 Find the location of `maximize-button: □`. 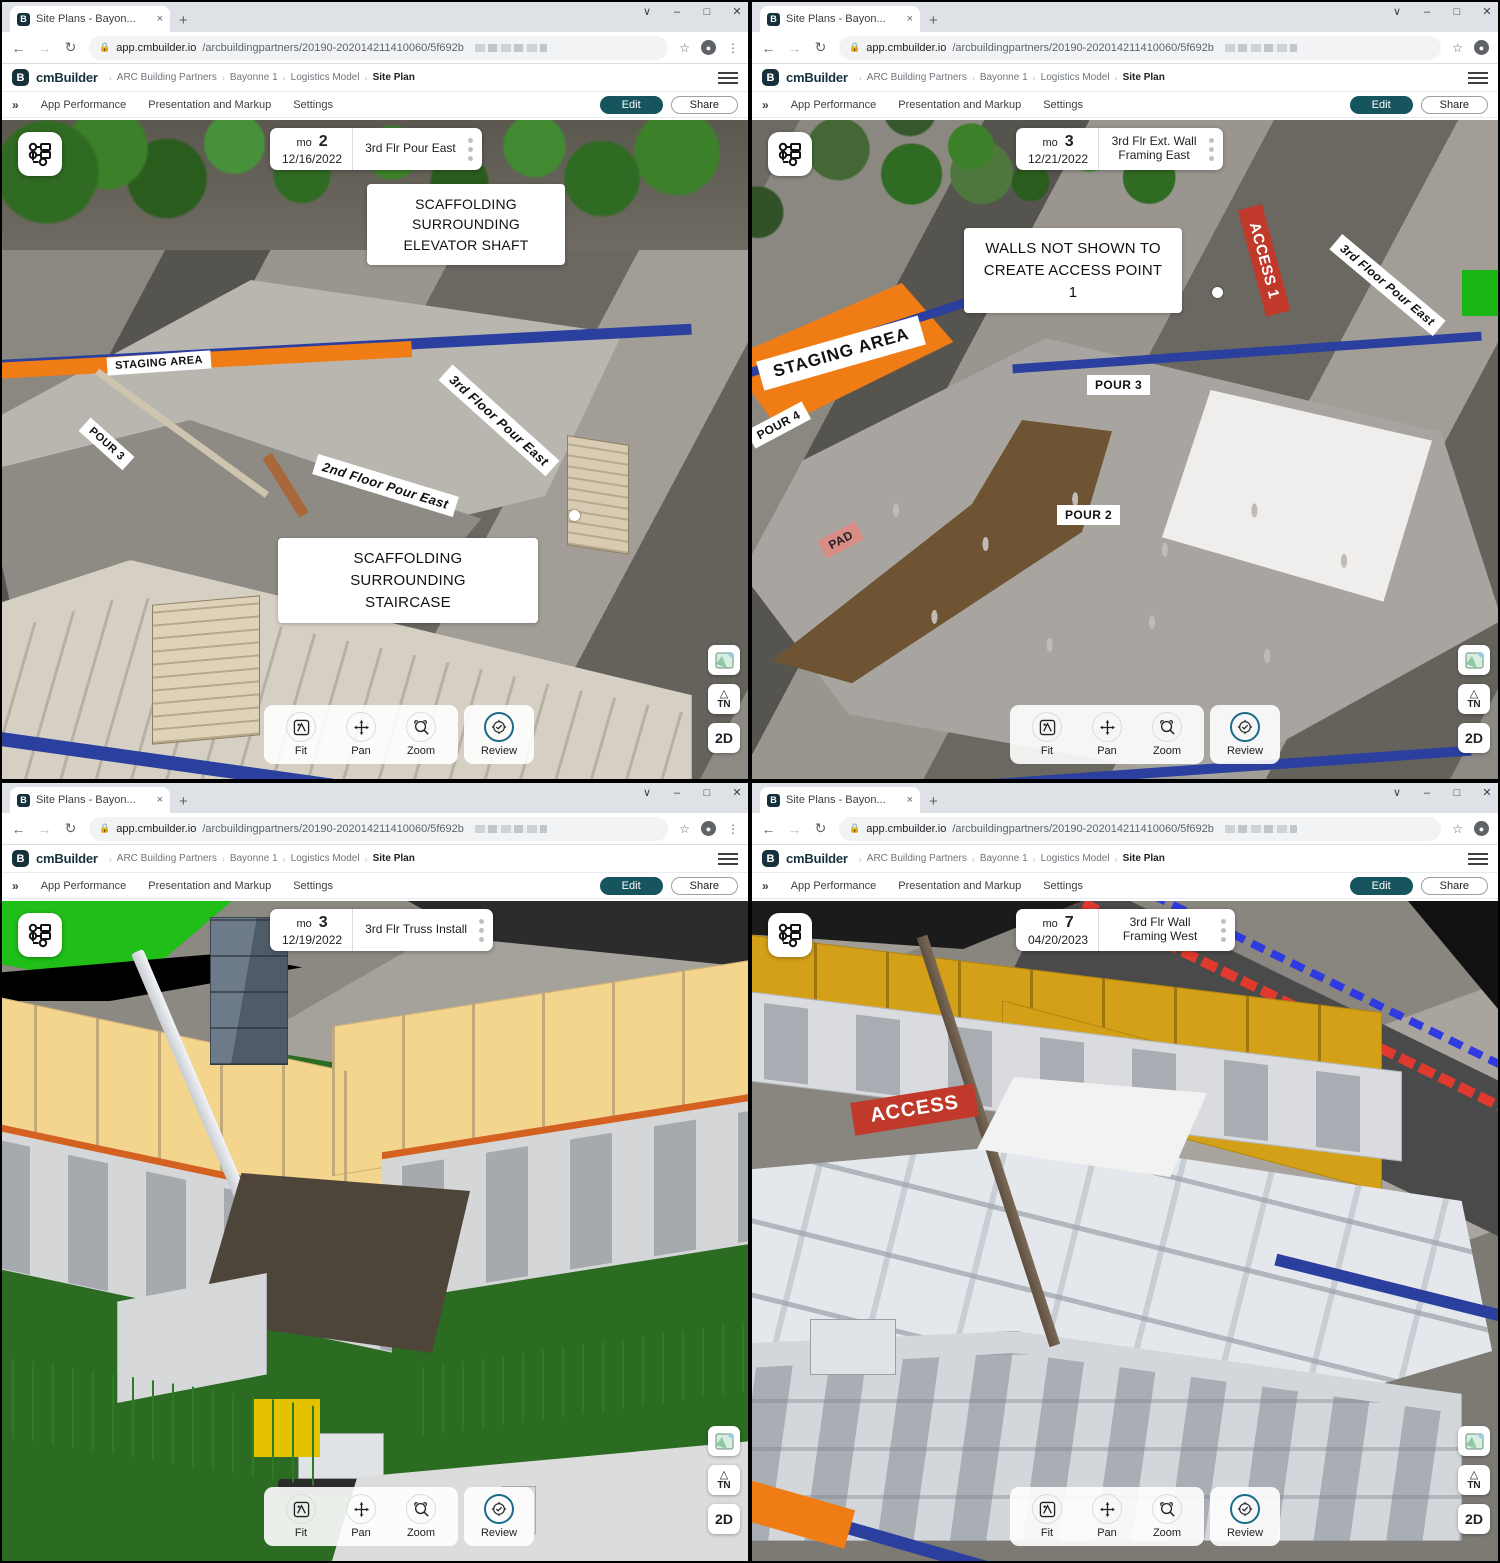

maximize-button: □ is located at coordinates (707, 793).